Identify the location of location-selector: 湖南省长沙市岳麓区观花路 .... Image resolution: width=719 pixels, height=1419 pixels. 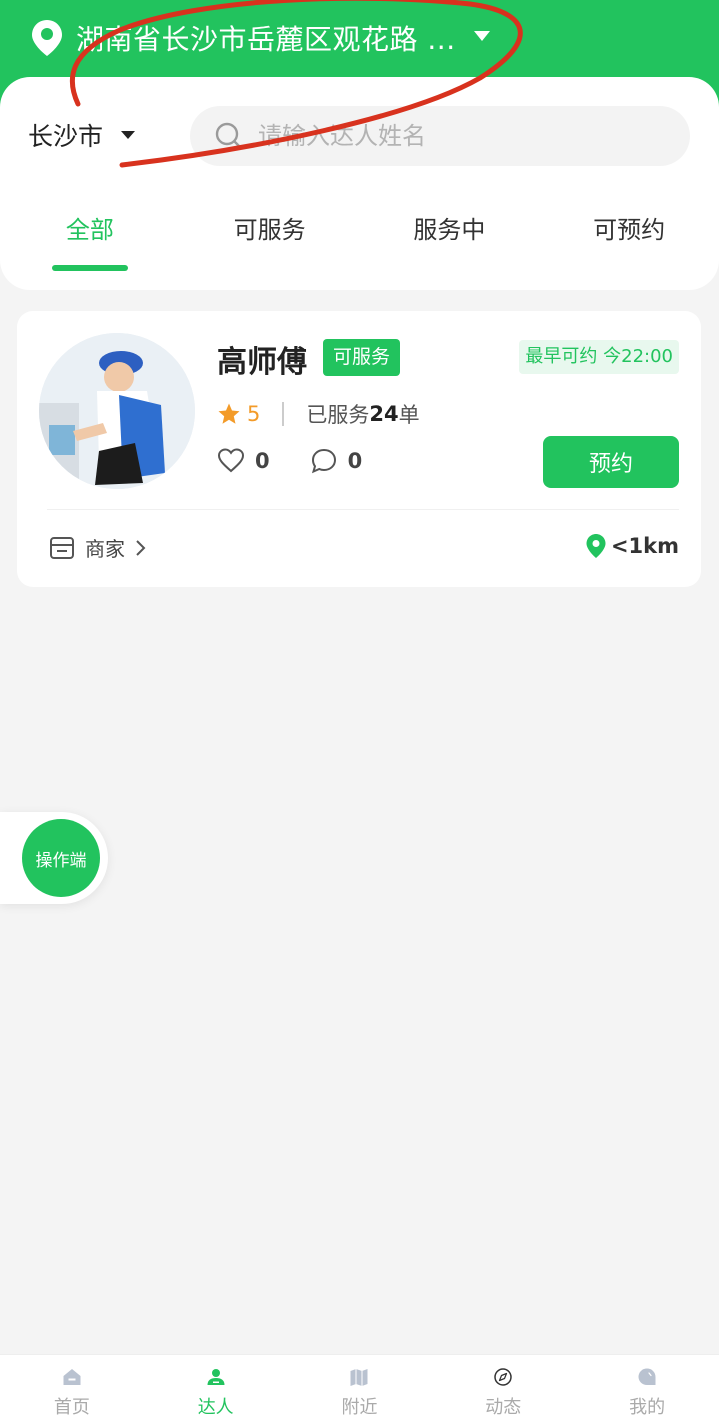
(260, 38).